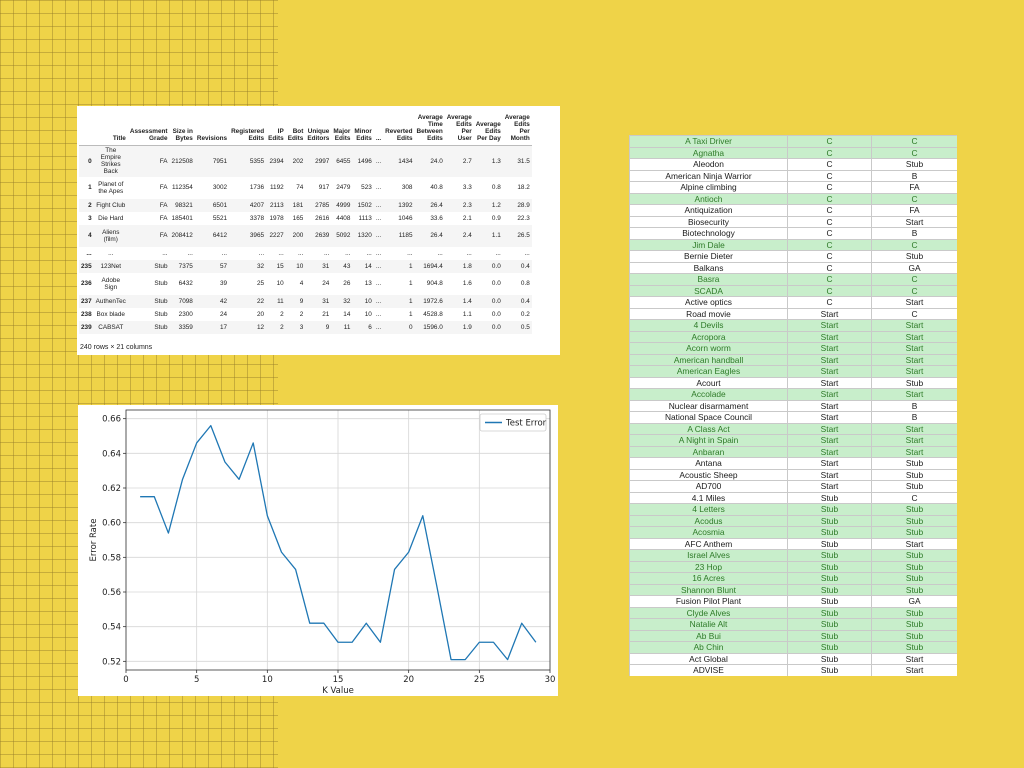  What do you see at coordinates (793, 474) in the screenshot?
I see `ratings-row: Acoustic Sheep Start Stub` at bounding box center [793, 474].